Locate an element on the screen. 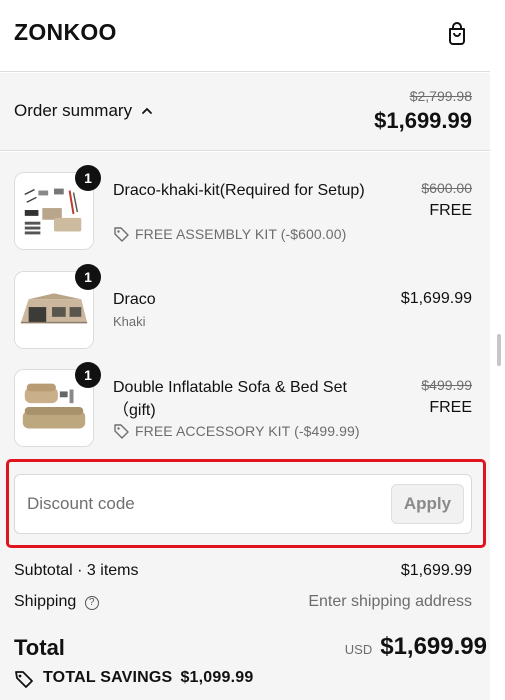  summary-total: $1,699.99 is located at coordinates (423, 120).